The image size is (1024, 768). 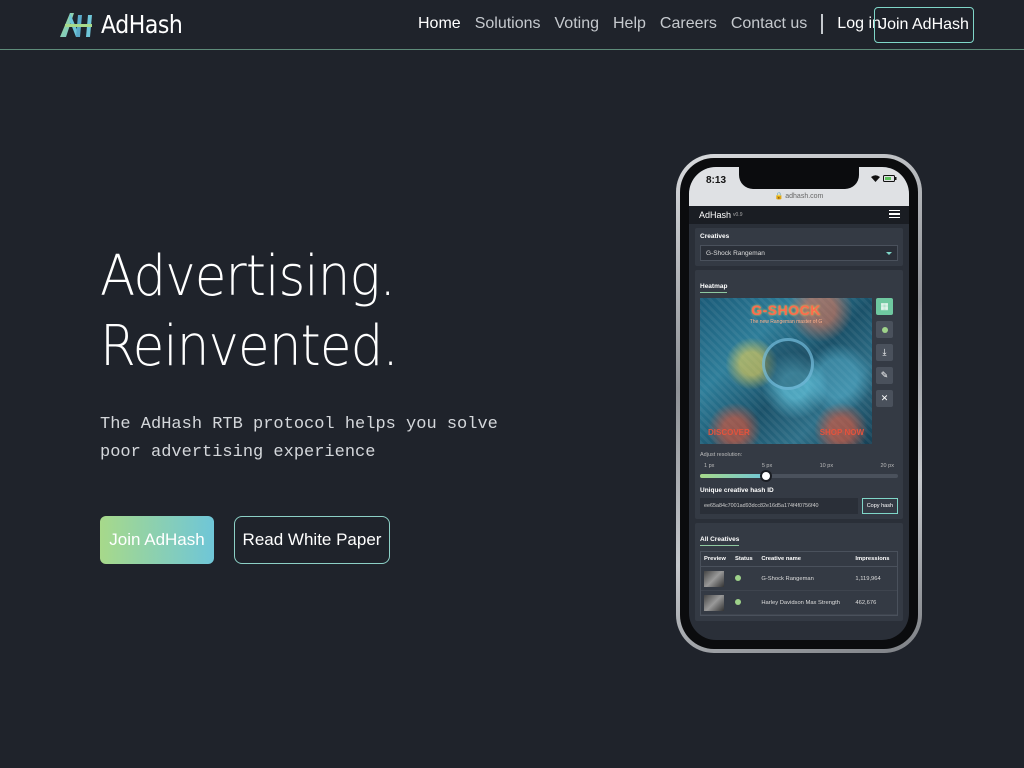 What do you see at coordinates (799, 198) in the screenshot?
I see `url-bar: 🔒 adhash.com` at bounding box center [799, 198].